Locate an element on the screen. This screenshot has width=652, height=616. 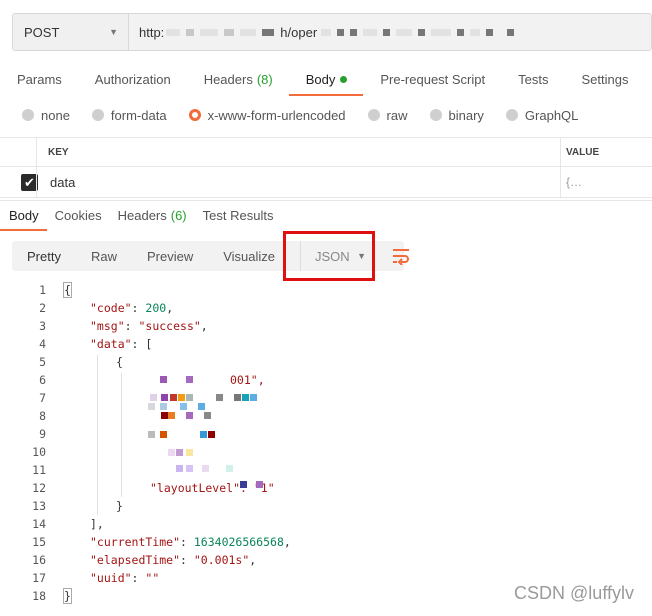
button-label: Preview is located at coordinates (170, 256).